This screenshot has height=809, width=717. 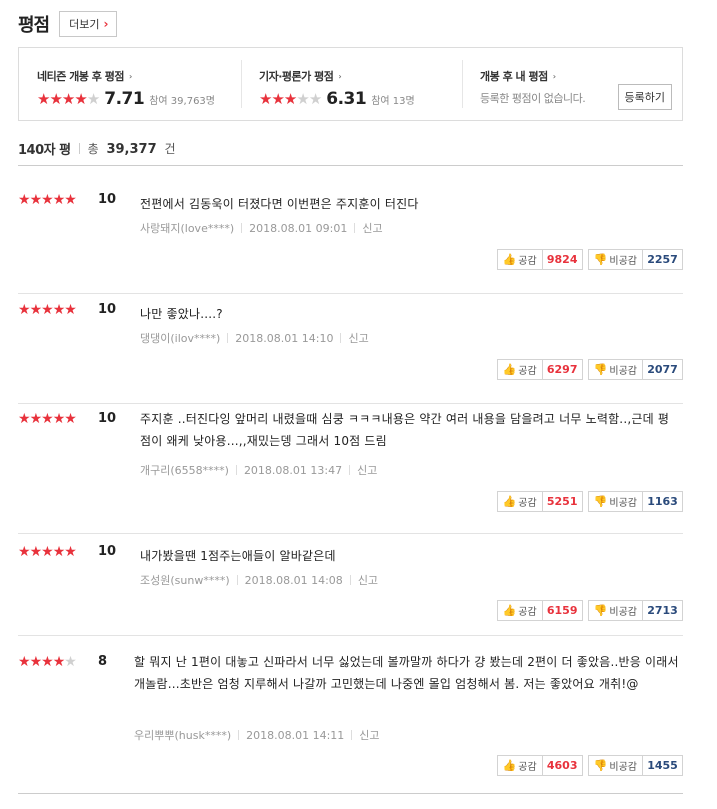 What do you see at coordinates (84, 24) in the screenshot?
I see `more-button-label: 더보기` at bounding box center [84, 24].